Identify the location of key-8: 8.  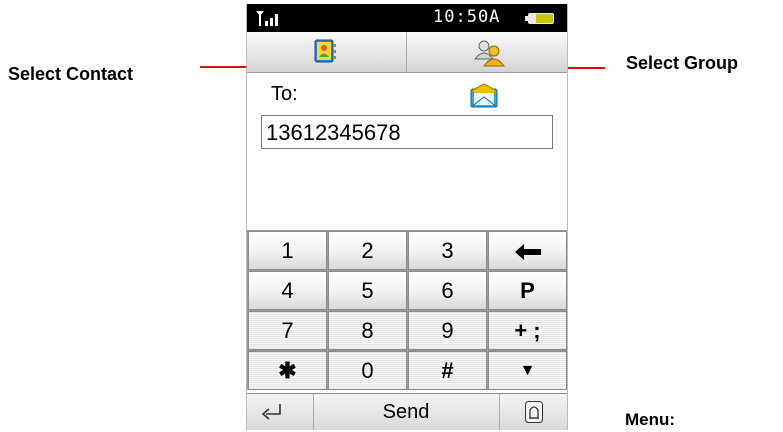
(367, 330).